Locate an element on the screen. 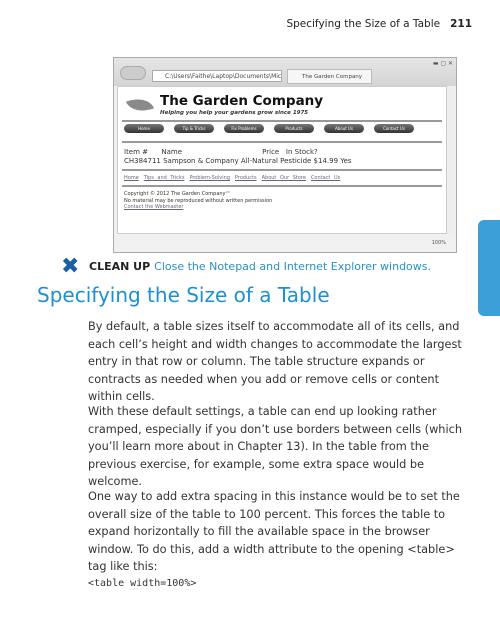 The image size is (500, 620). cell: Sampson & Company All-Natural Pesticide is located at coordinates (237, 161).